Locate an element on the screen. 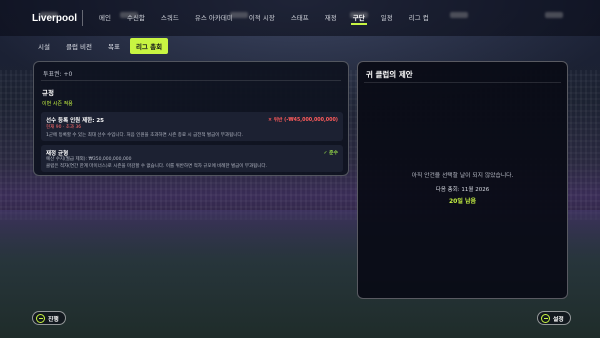 The height and width of the screenshot is (338, 600). continue-button: 진행 is located at coordinates (49, 318).